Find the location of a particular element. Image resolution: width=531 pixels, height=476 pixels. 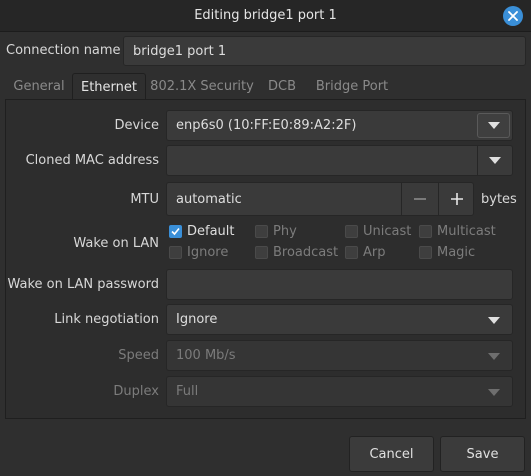

device-combo: enp6s0 (10:FF:E0:89:A2:2F) is located at coordinates (339, 125).